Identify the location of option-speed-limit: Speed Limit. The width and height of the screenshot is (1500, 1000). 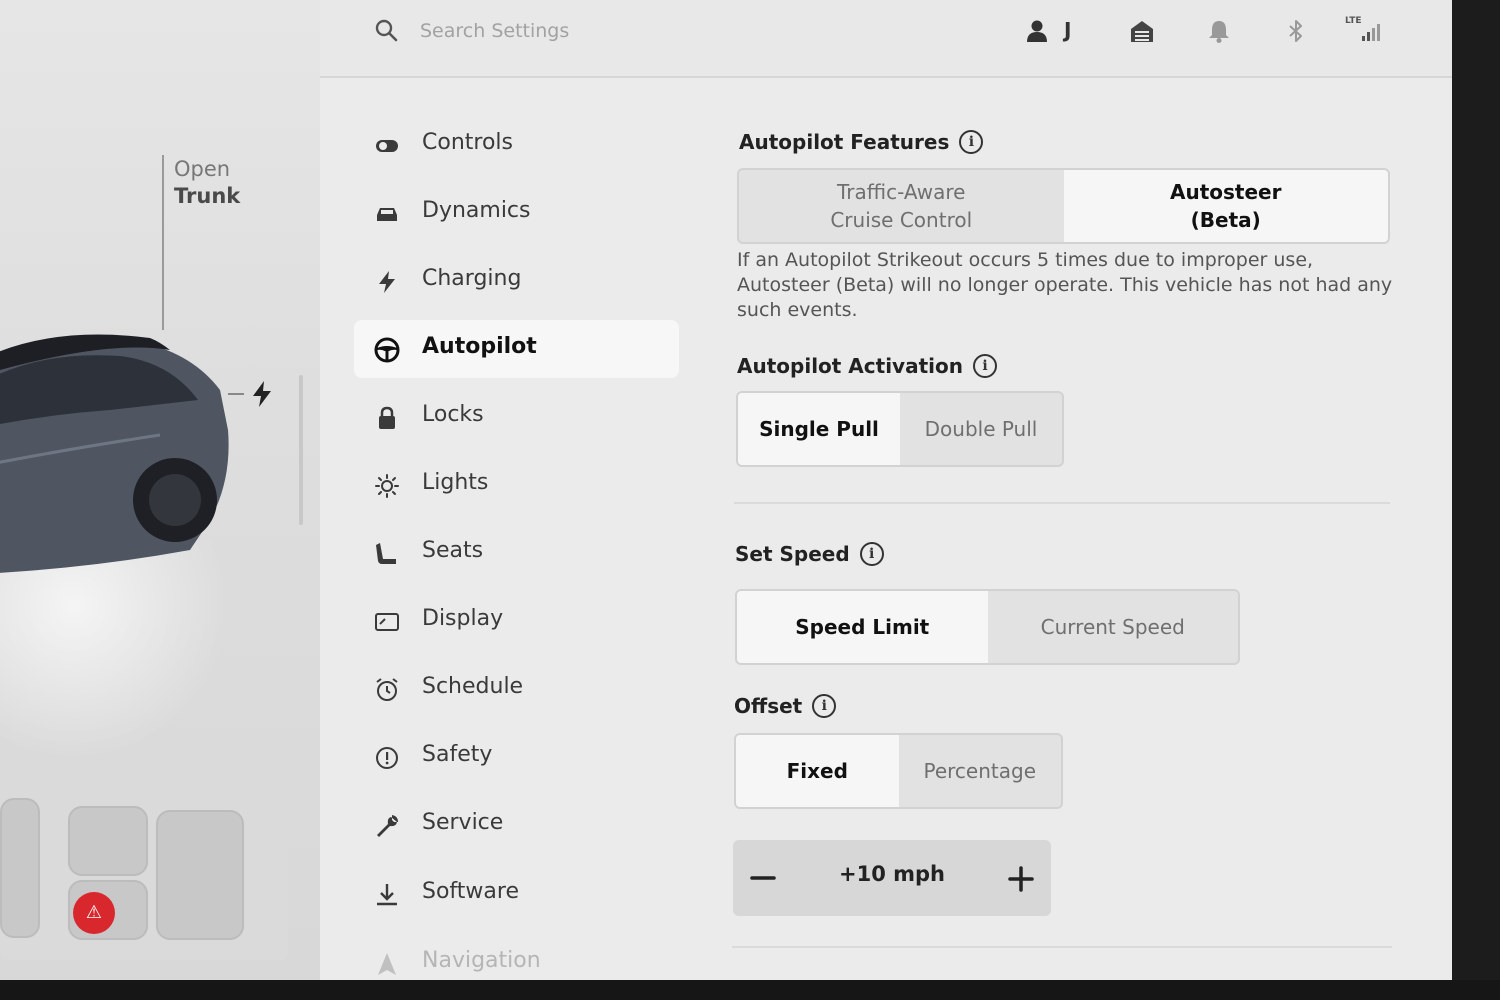
(862, 627).